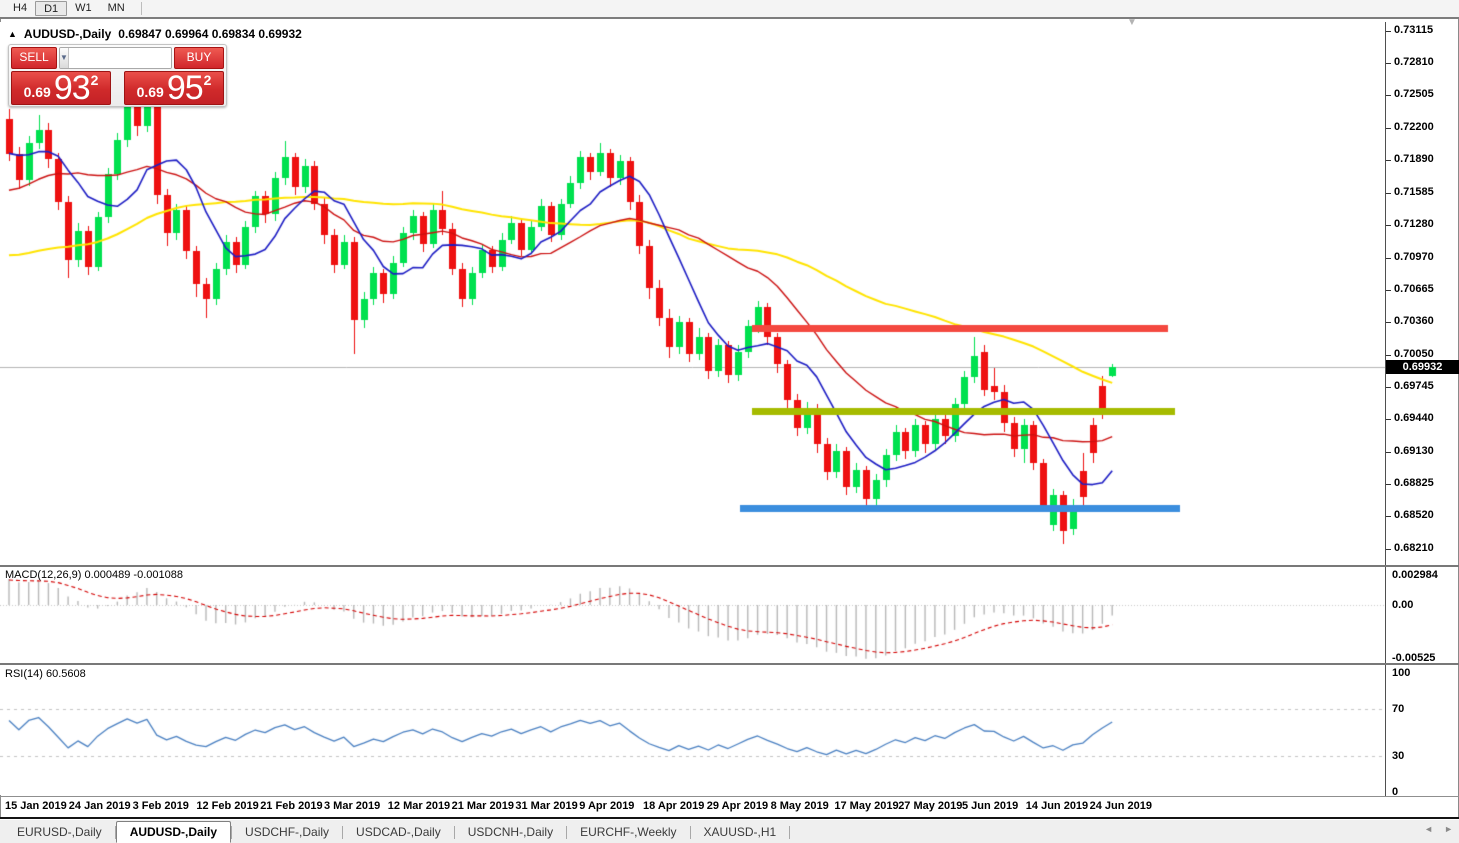 The image size is (1459, 843). I want to click on timeframe-button-mn: MN, so click(116, 8).